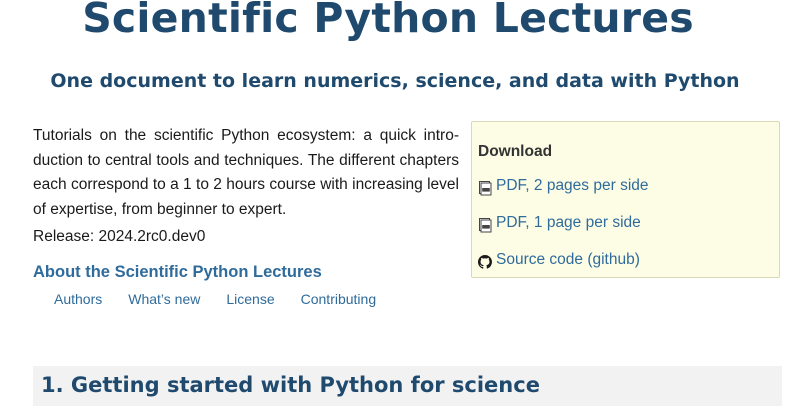 The image size is (800, 406). I want to click on source-code-label: Source code (github), so click(568, 259).